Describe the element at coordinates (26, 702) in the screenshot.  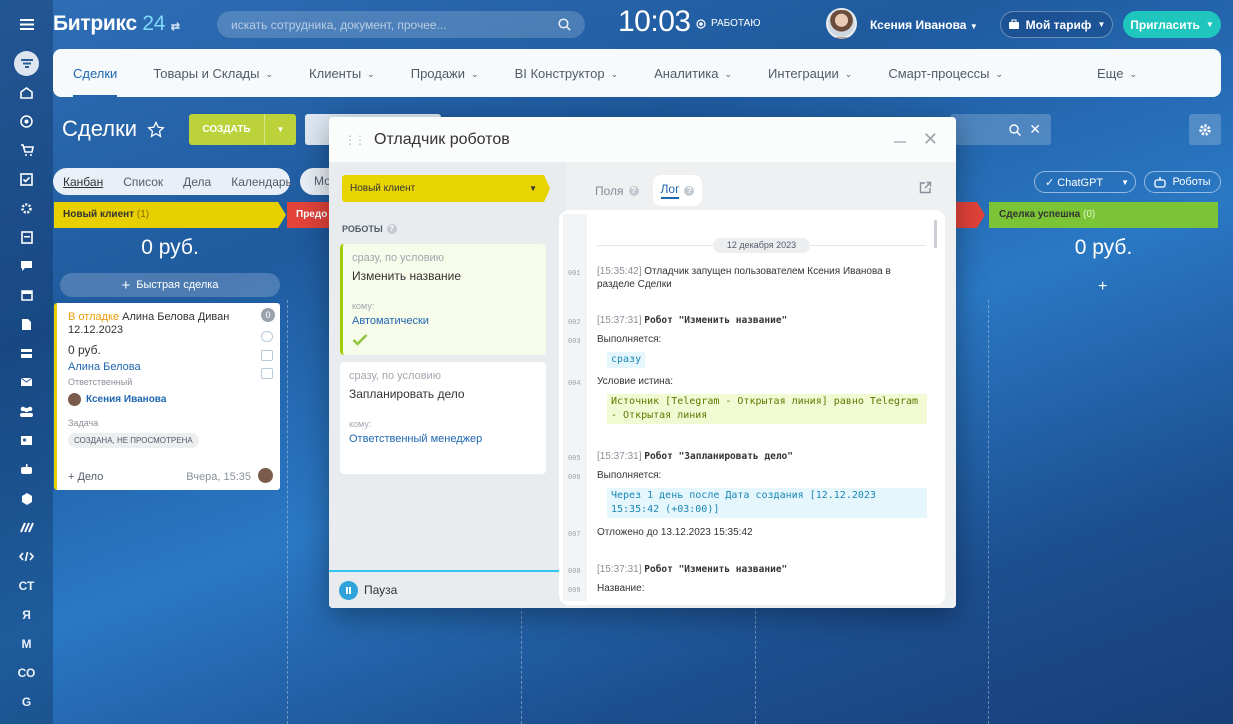
I see `rail-item-g: G` at that location.